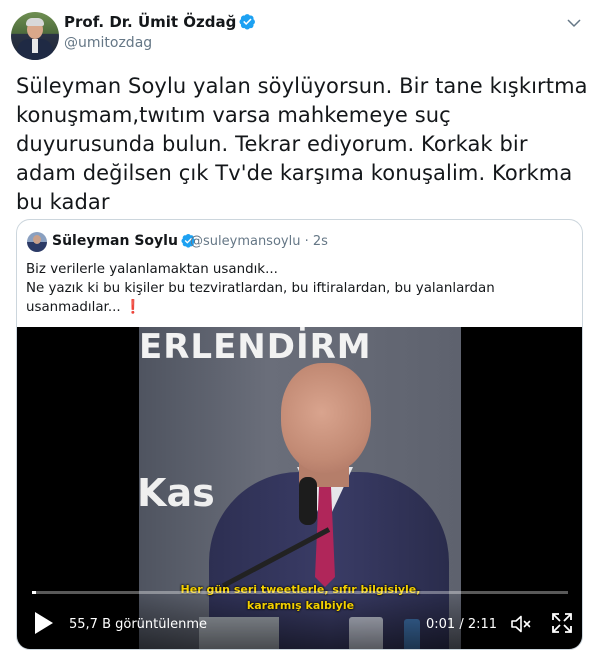 This screenshot has height=660, width=599. I want to click on author-name: Prof. Dr. Ümit Özdağ, so click(150, 22).